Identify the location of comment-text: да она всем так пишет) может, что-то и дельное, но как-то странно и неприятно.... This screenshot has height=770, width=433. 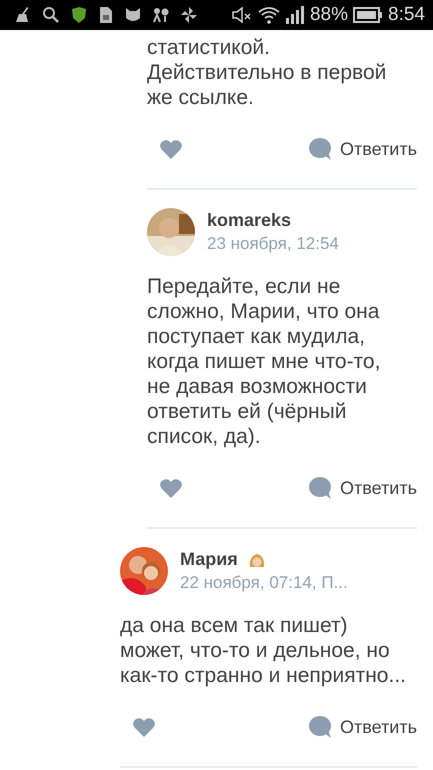
(263, 650).